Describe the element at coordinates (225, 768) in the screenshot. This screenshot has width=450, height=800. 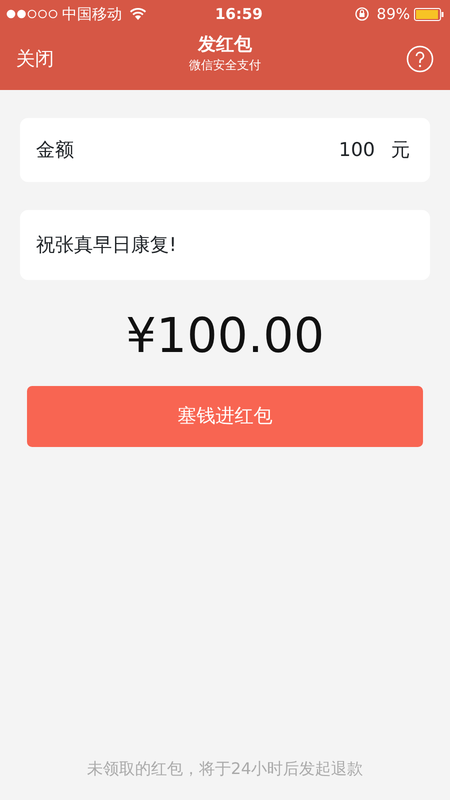
I see `refund-notice: 未领取的红包，将于24小时后发起退款` at that location.